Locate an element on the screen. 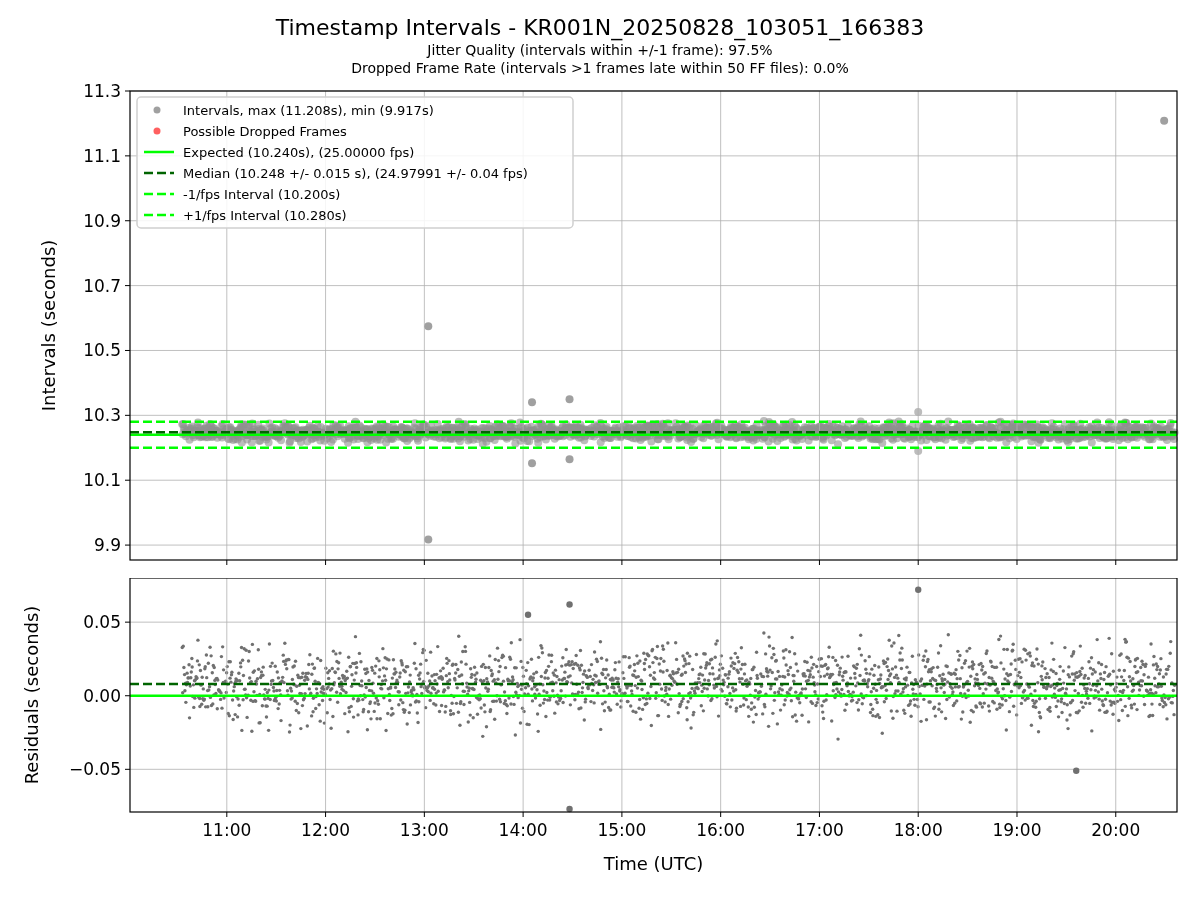 This screenshot has height=900, width=1200. y-tick-label: 0.00 is located at coordinates (102, 695).